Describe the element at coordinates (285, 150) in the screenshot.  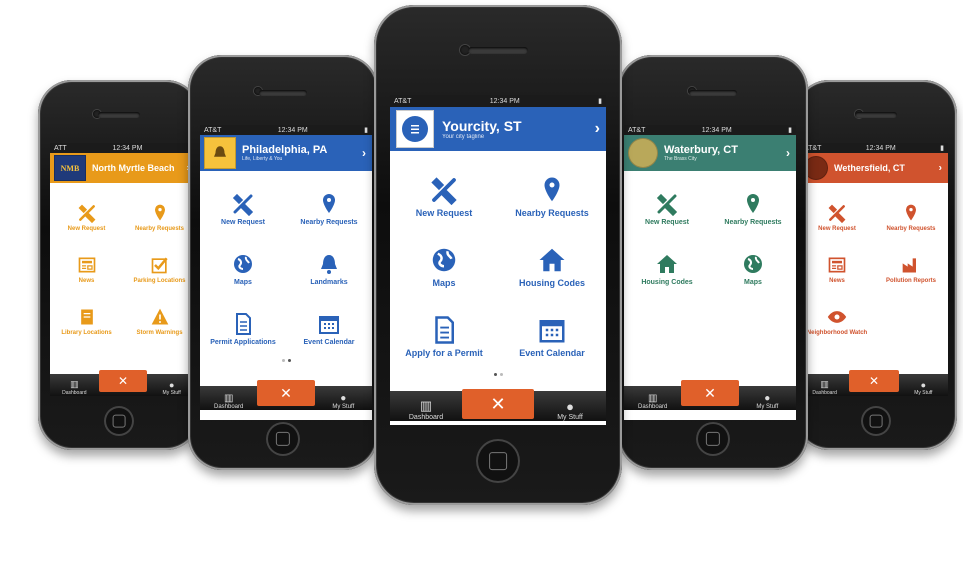
I see `city-title: Philadelphia, PA` at that location.